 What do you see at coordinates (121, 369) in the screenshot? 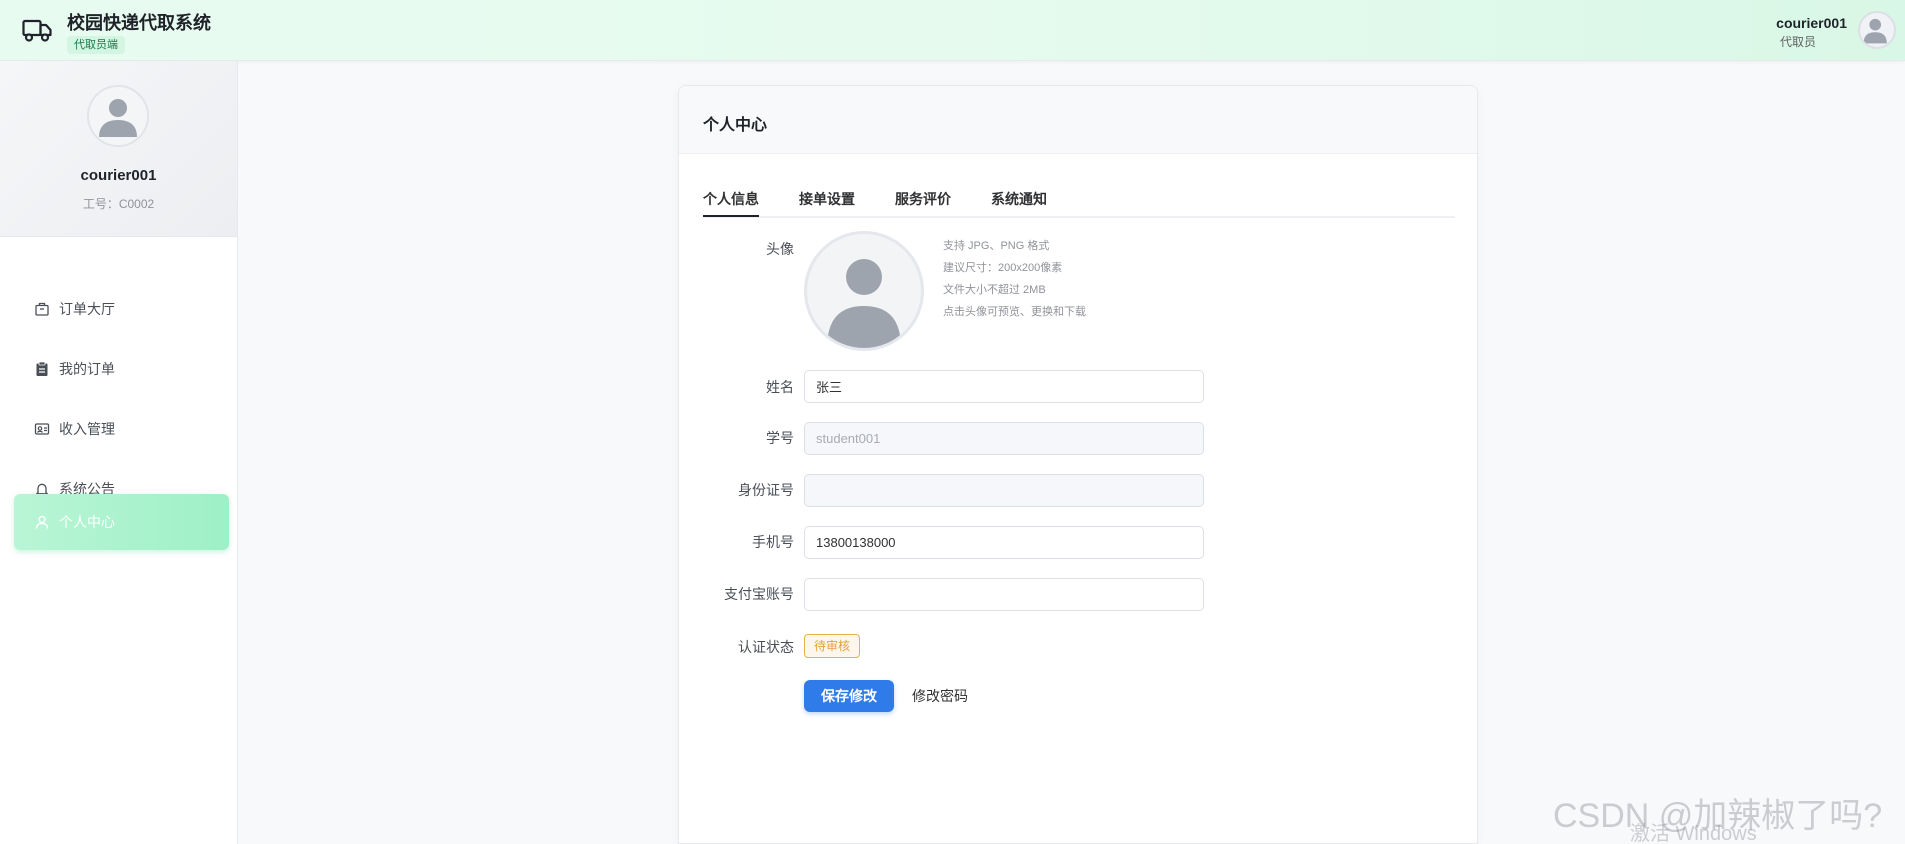
I see `sidebar-item-my-orders: 我的订单` at bounding box center [121, 369].